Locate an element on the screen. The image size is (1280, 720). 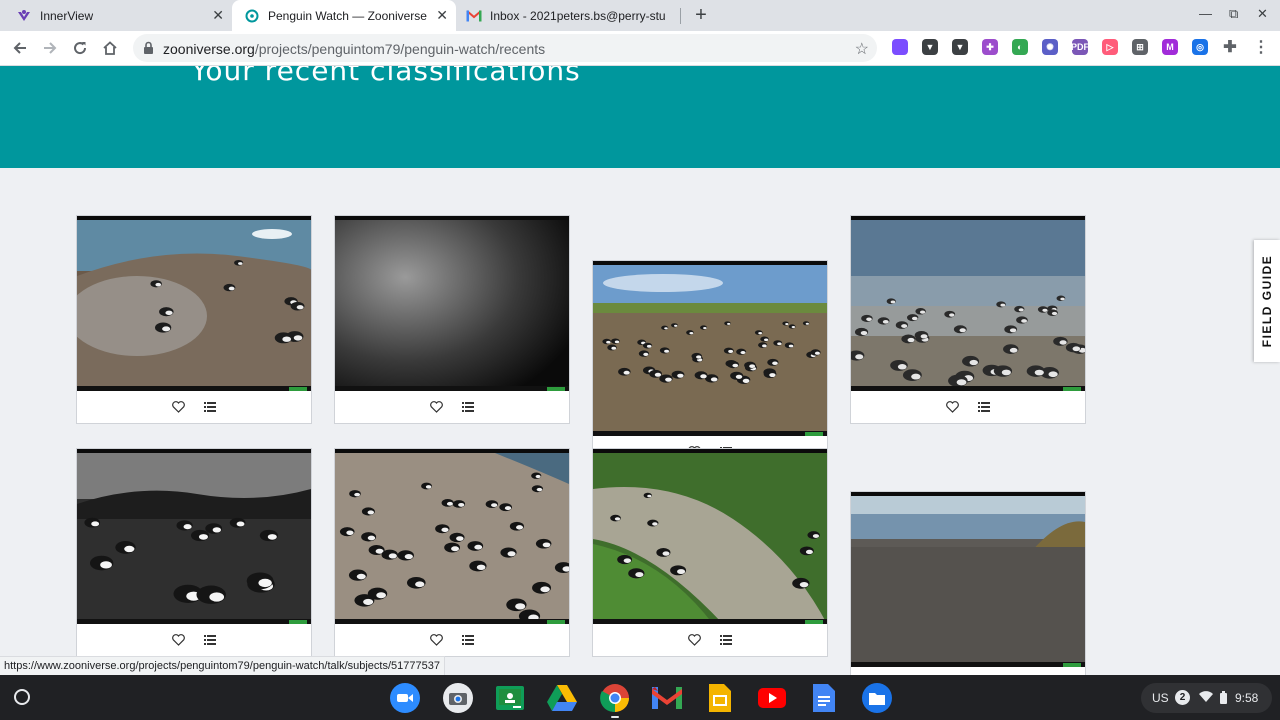
reload-button is located at coordinates (80, 48).